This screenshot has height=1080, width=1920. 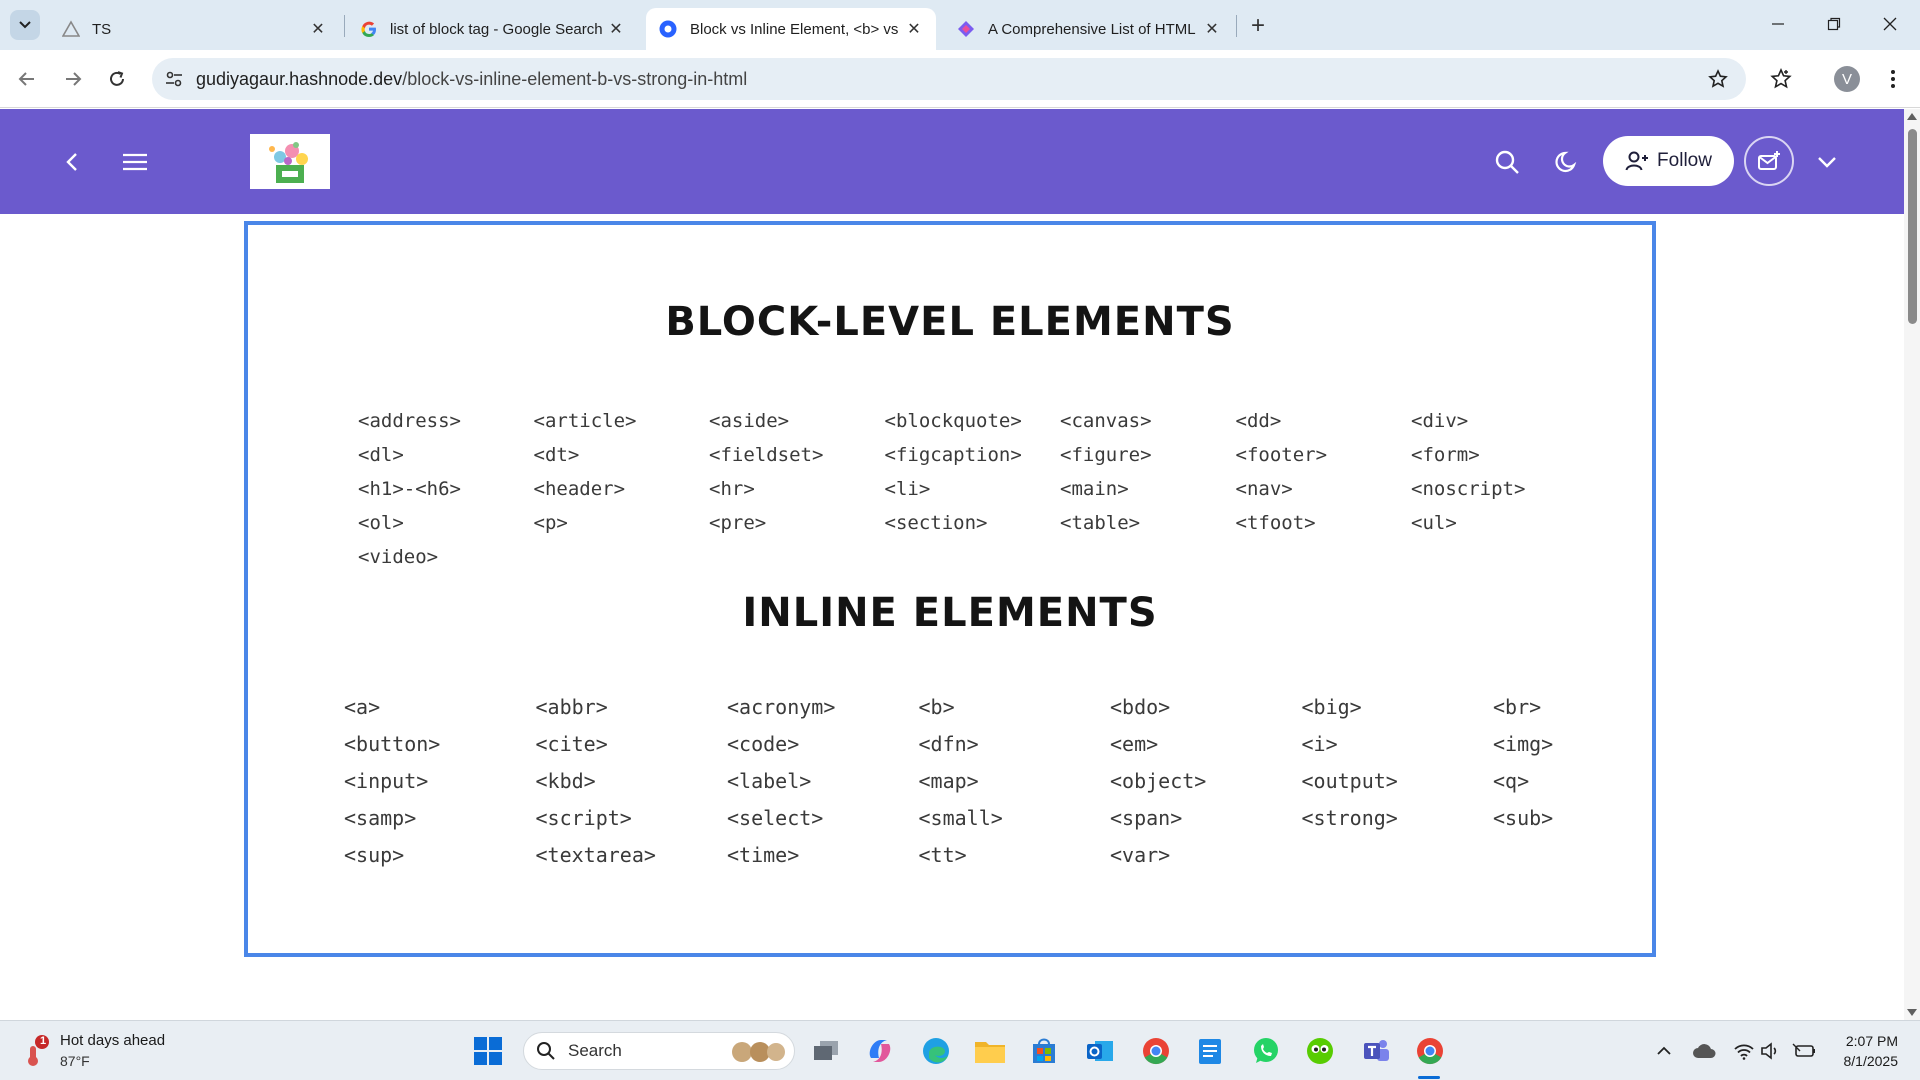 What do you see at coordinates (1871, 1061) in the screenshot?
I see `clock-date: 8/1/2025` at bounding box center [1871, 1061].